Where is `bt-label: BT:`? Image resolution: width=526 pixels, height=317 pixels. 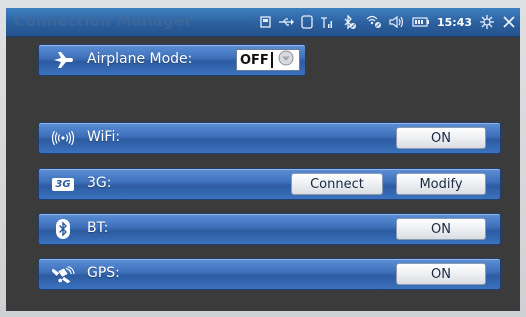
bt-label: BT: is located at coordinates (98, 228).